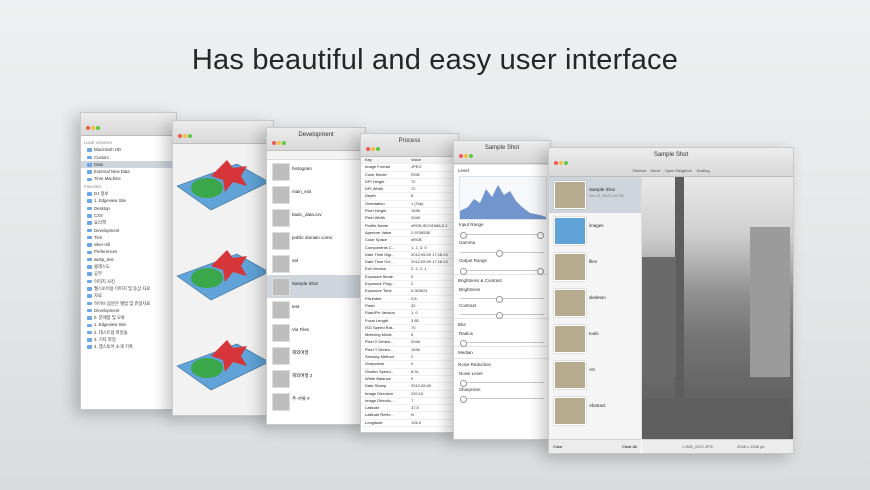 Image resolution: width=870 pixels, height=490 pixels. Describe the element at coordinates (128, 215) in the screenshot. I see `sidebar-item: CSS` at that location.